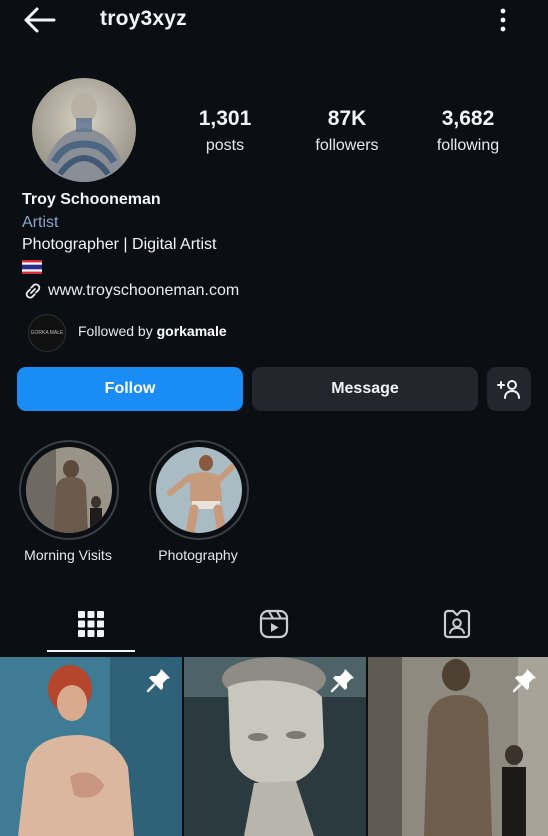 The width and height of the screenshot is (548, 836). What do you see at coordinates (225, 131) in the screenshot?
I see `stat-posts: 1,301 posts` at bounding box center [225, 131].